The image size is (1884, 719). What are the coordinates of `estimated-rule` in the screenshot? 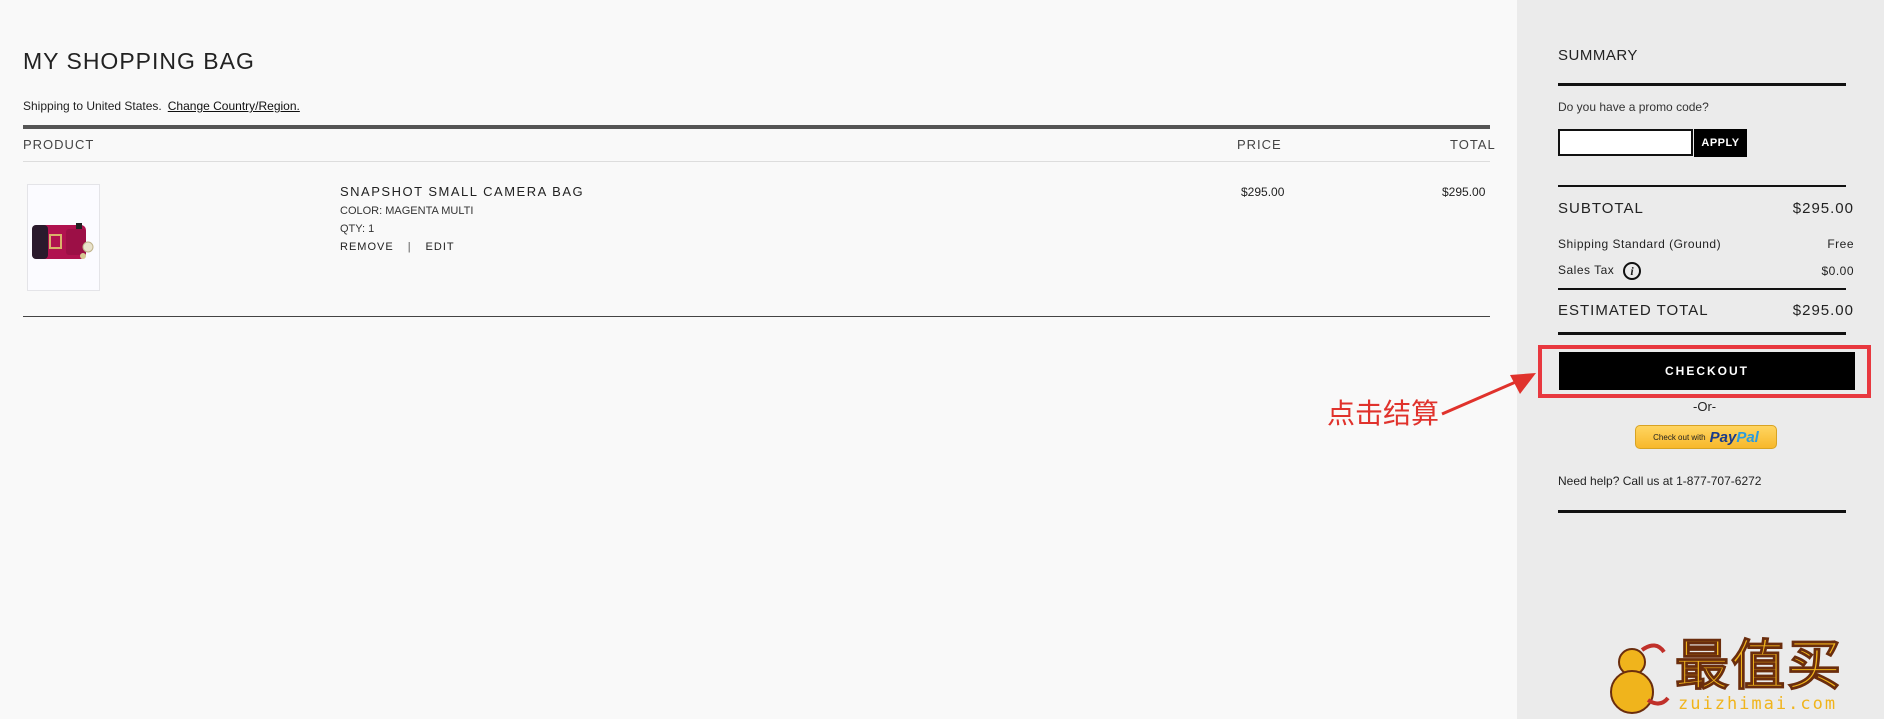 It's located at (1702, 333).